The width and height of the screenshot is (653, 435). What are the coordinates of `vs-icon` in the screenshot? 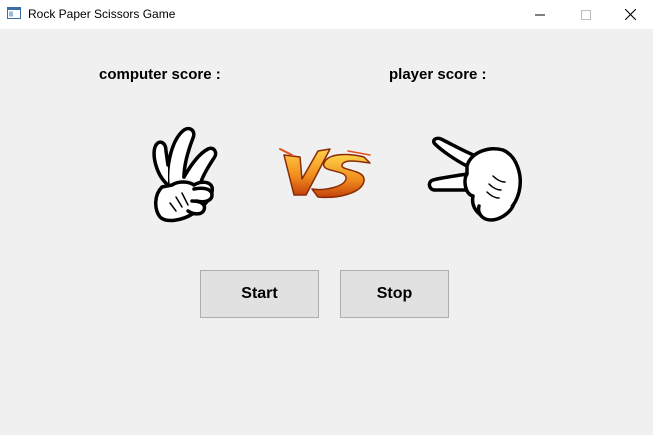 It's located at (325, 173).